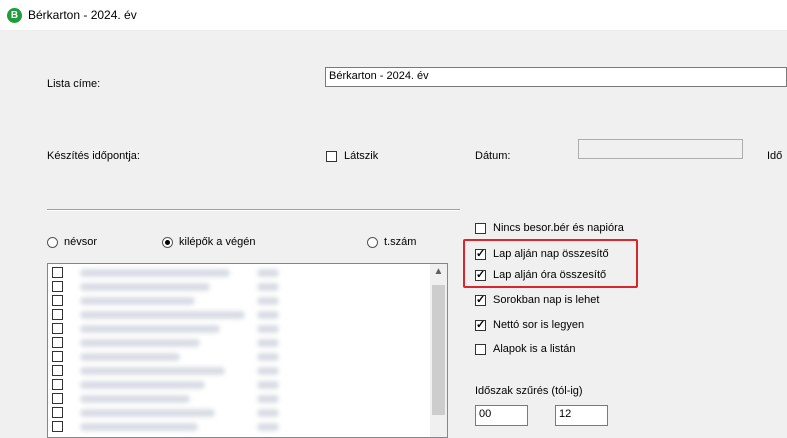 The image size is (787, 438). Describe the element at coordinates (529, 391) in the screenshot. I see `period-filter-label: Időszak szűrés (tól-ig)` at that location.